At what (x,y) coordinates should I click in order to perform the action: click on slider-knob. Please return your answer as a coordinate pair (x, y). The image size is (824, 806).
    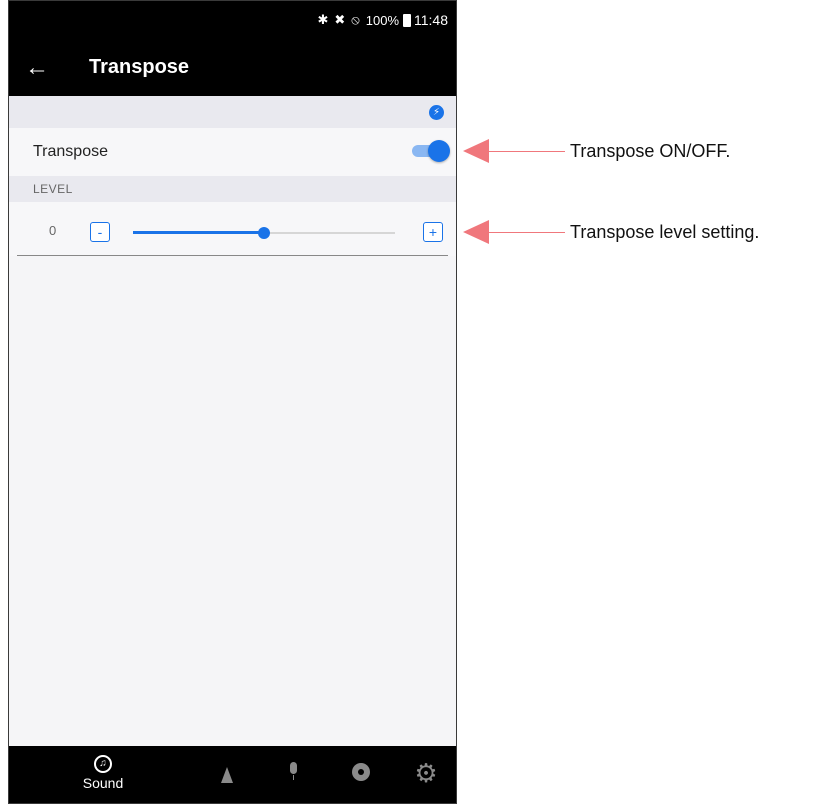
    Looking at the image, I should click on (264, 233).